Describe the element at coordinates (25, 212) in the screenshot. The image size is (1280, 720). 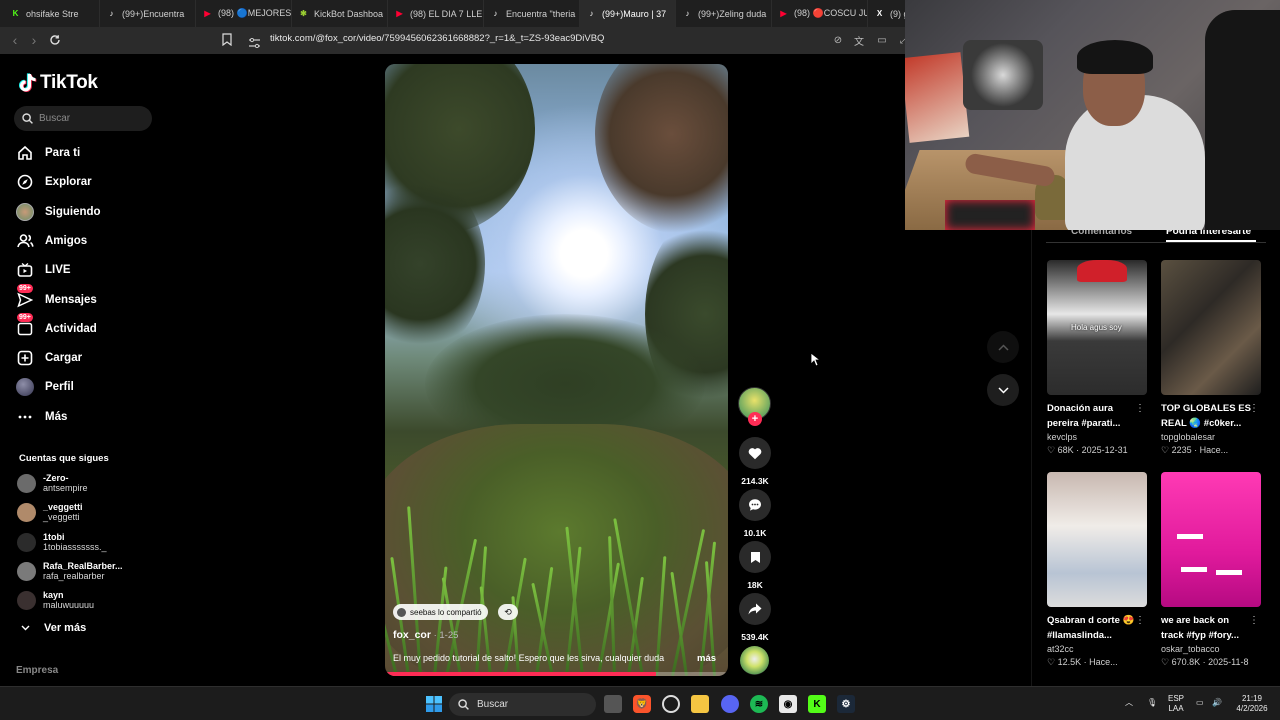
I see `following-avatar-icon` at that location.